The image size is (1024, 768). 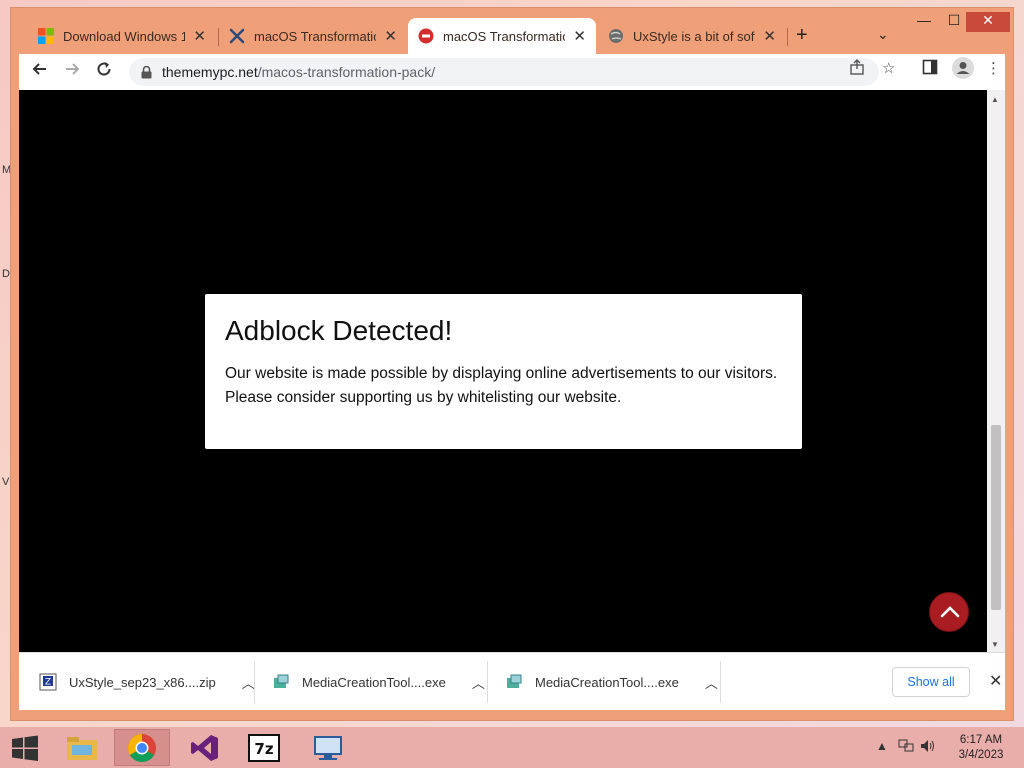 I want to click on show-all-button: Show all, so click(x=931, y=682).